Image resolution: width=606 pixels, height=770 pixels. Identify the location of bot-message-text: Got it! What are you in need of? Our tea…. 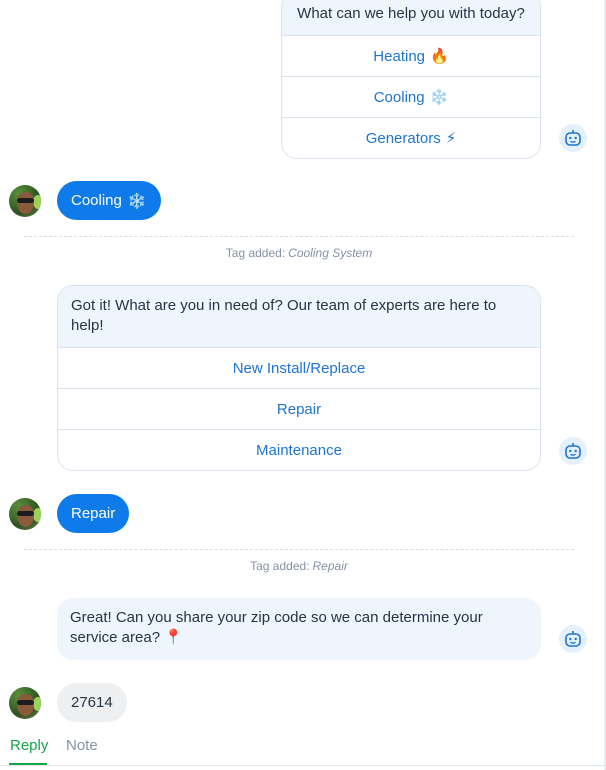
(299, 316).